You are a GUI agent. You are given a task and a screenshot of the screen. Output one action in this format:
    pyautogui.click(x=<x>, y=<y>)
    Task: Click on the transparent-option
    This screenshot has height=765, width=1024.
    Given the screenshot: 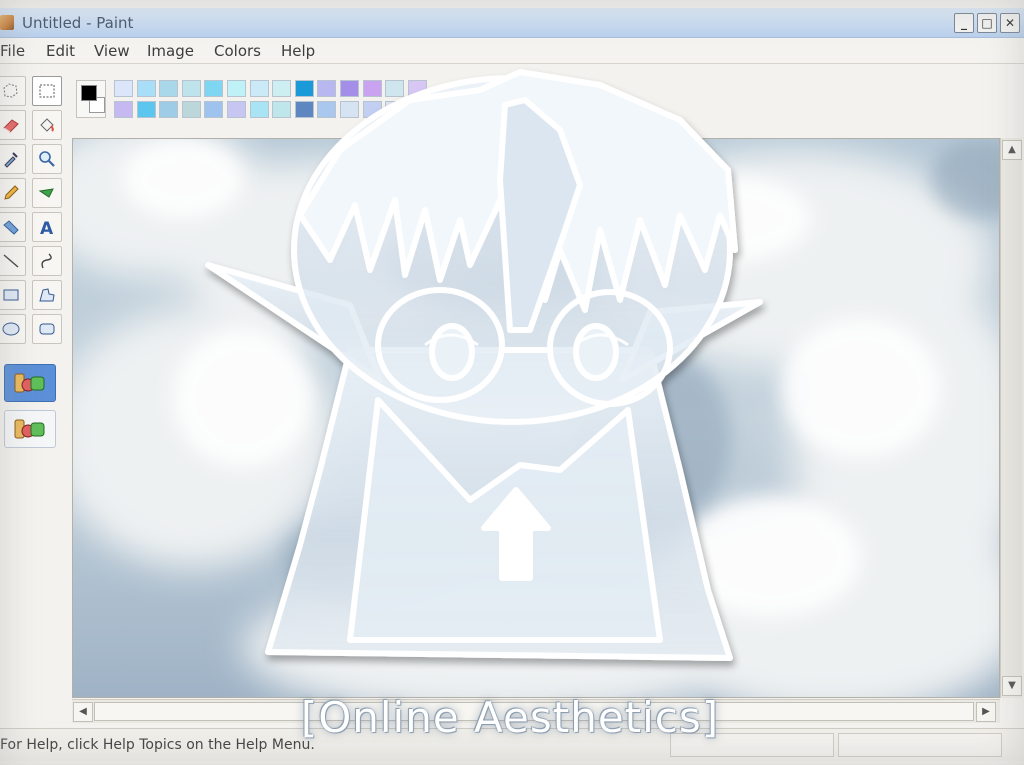 What is the action you would take?
    pyautogui.click(x=30, y=383)
    